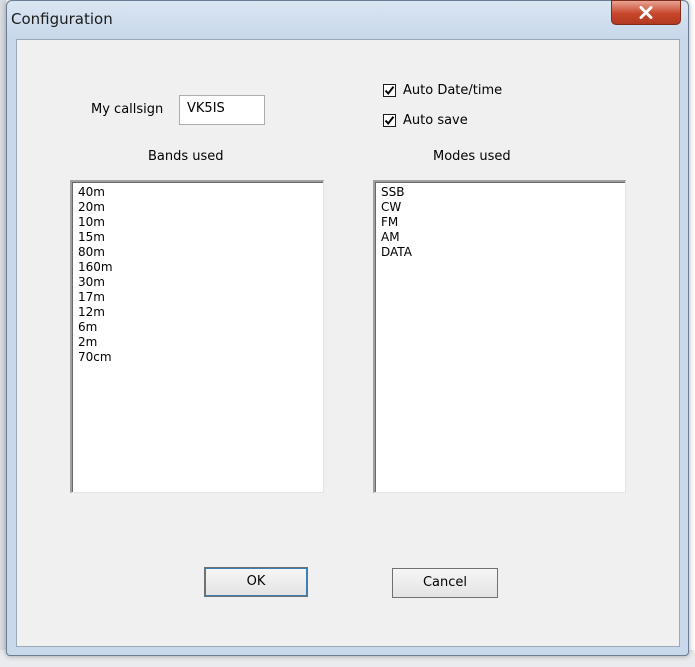 Image resolution: width=695 pixels, height=667 pixels. I want to click on list-item: 17m, so click(200, 297).